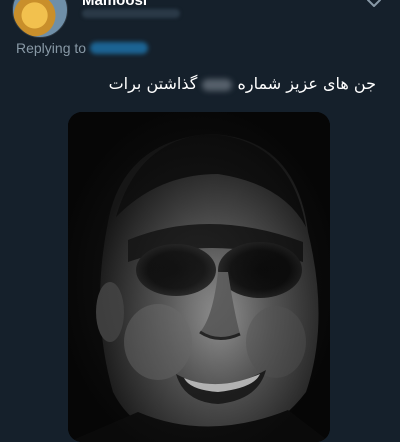 The height and width of the screenshot is (442, 400). I want to click on replying-to-row: Replying to, so click(82, 48).